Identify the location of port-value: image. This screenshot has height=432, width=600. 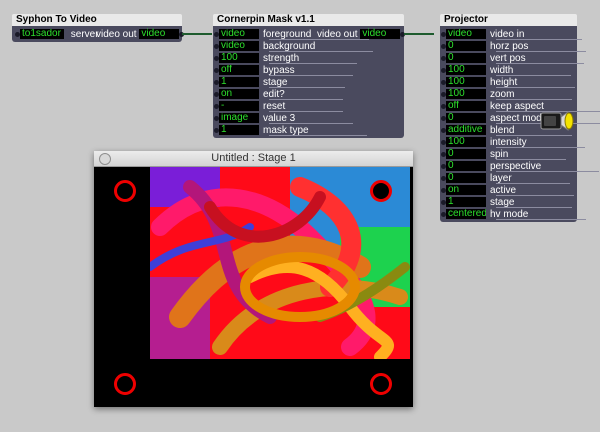
(239, 118).